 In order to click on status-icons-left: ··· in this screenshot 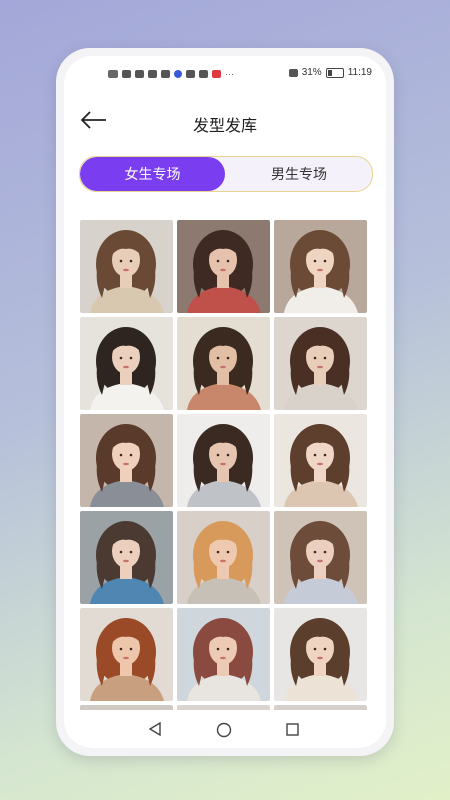, I will do `click(171, 74)`.